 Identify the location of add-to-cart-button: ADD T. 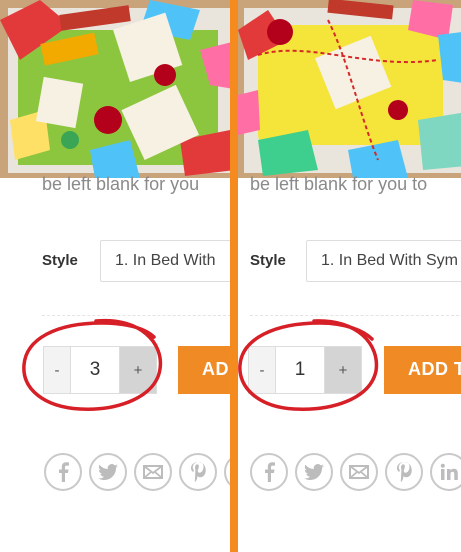
(422, 370).